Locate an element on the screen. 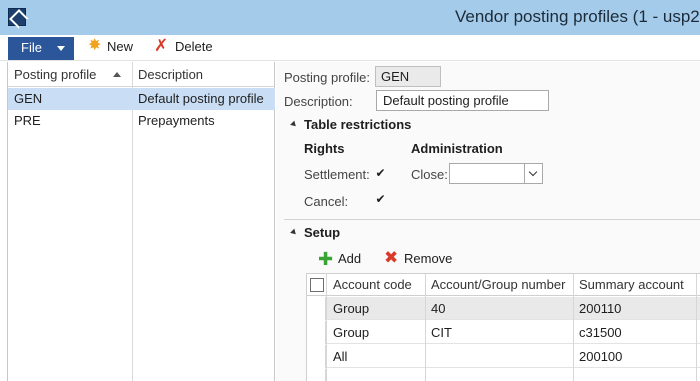 This screenshot has width=700, height=381. administration-group-title: Administration is located at coordinates (457, 148).